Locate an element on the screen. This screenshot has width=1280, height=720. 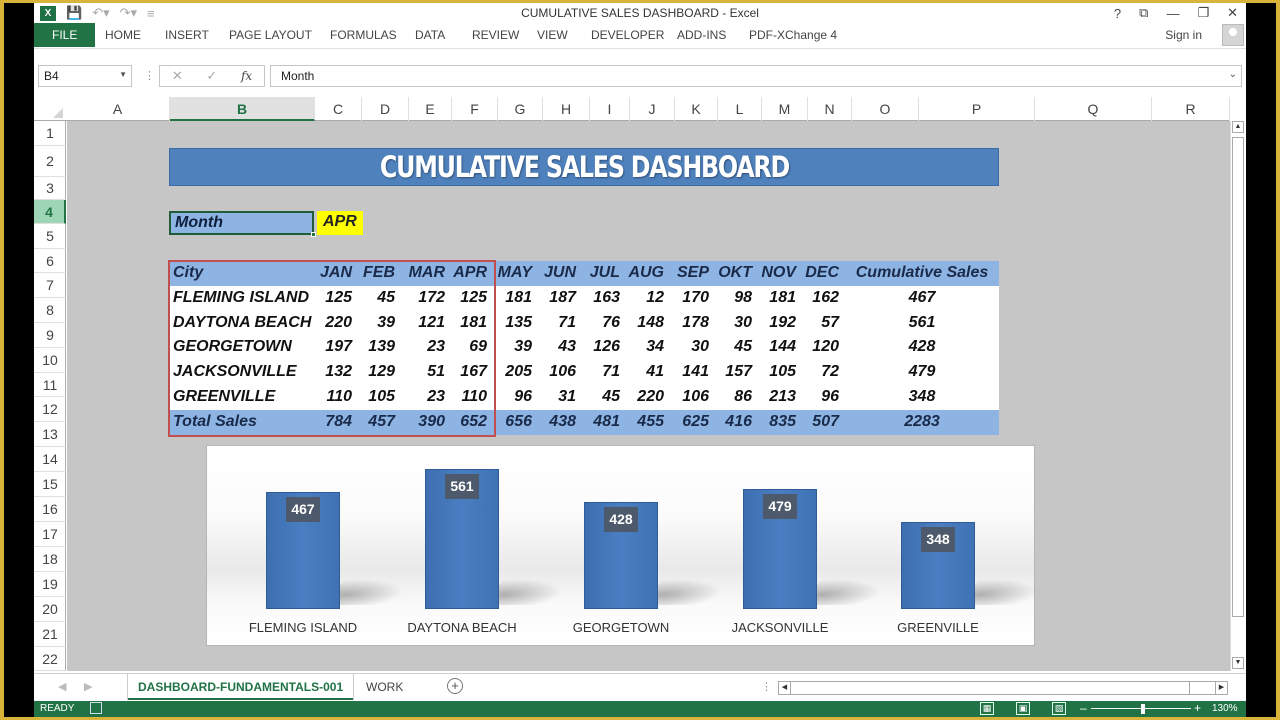
column-header-e: E is located at coordinates (430, 109).